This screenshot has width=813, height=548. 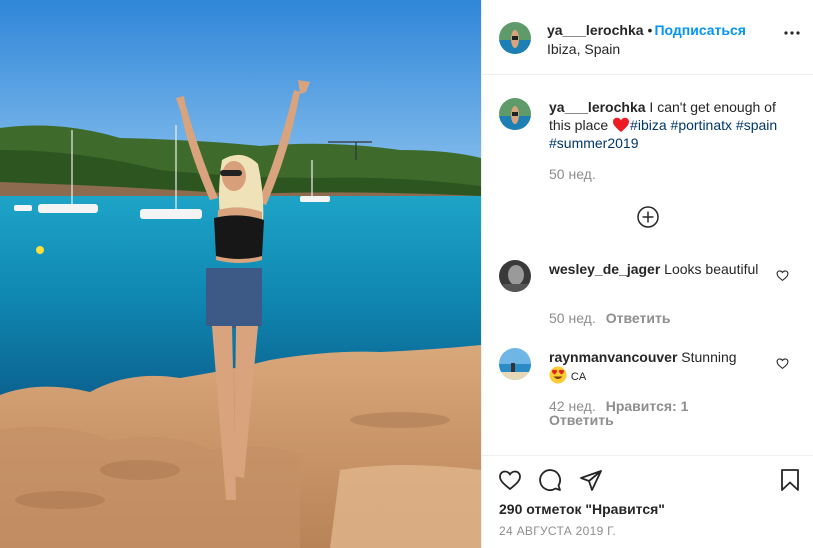 What do you see at coordinates (591, 480) in the screenshot?
I see `share-icon` at bounding box center [591, 480].